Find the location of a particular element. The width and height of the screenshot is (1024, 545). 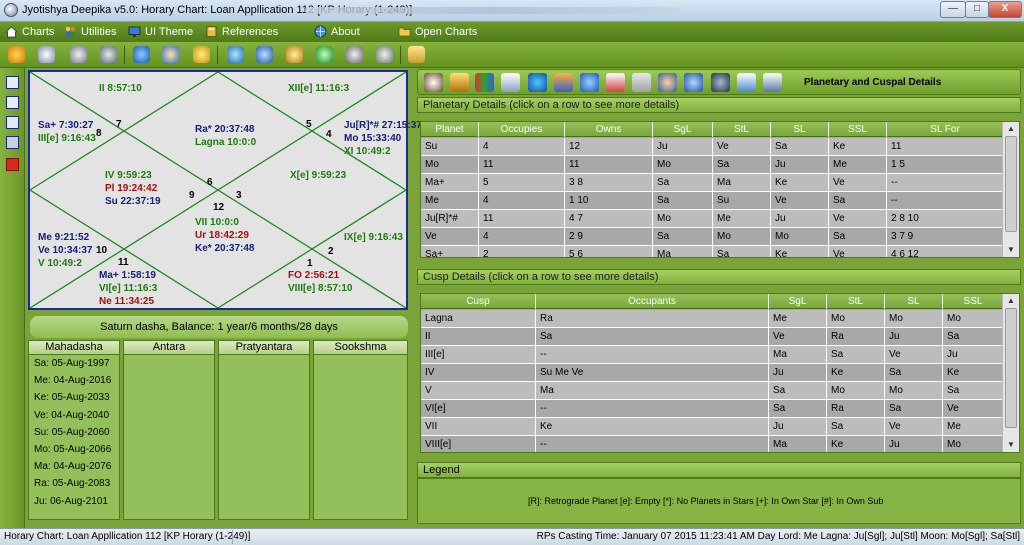

people-icon is located at coordinates (170, 54).